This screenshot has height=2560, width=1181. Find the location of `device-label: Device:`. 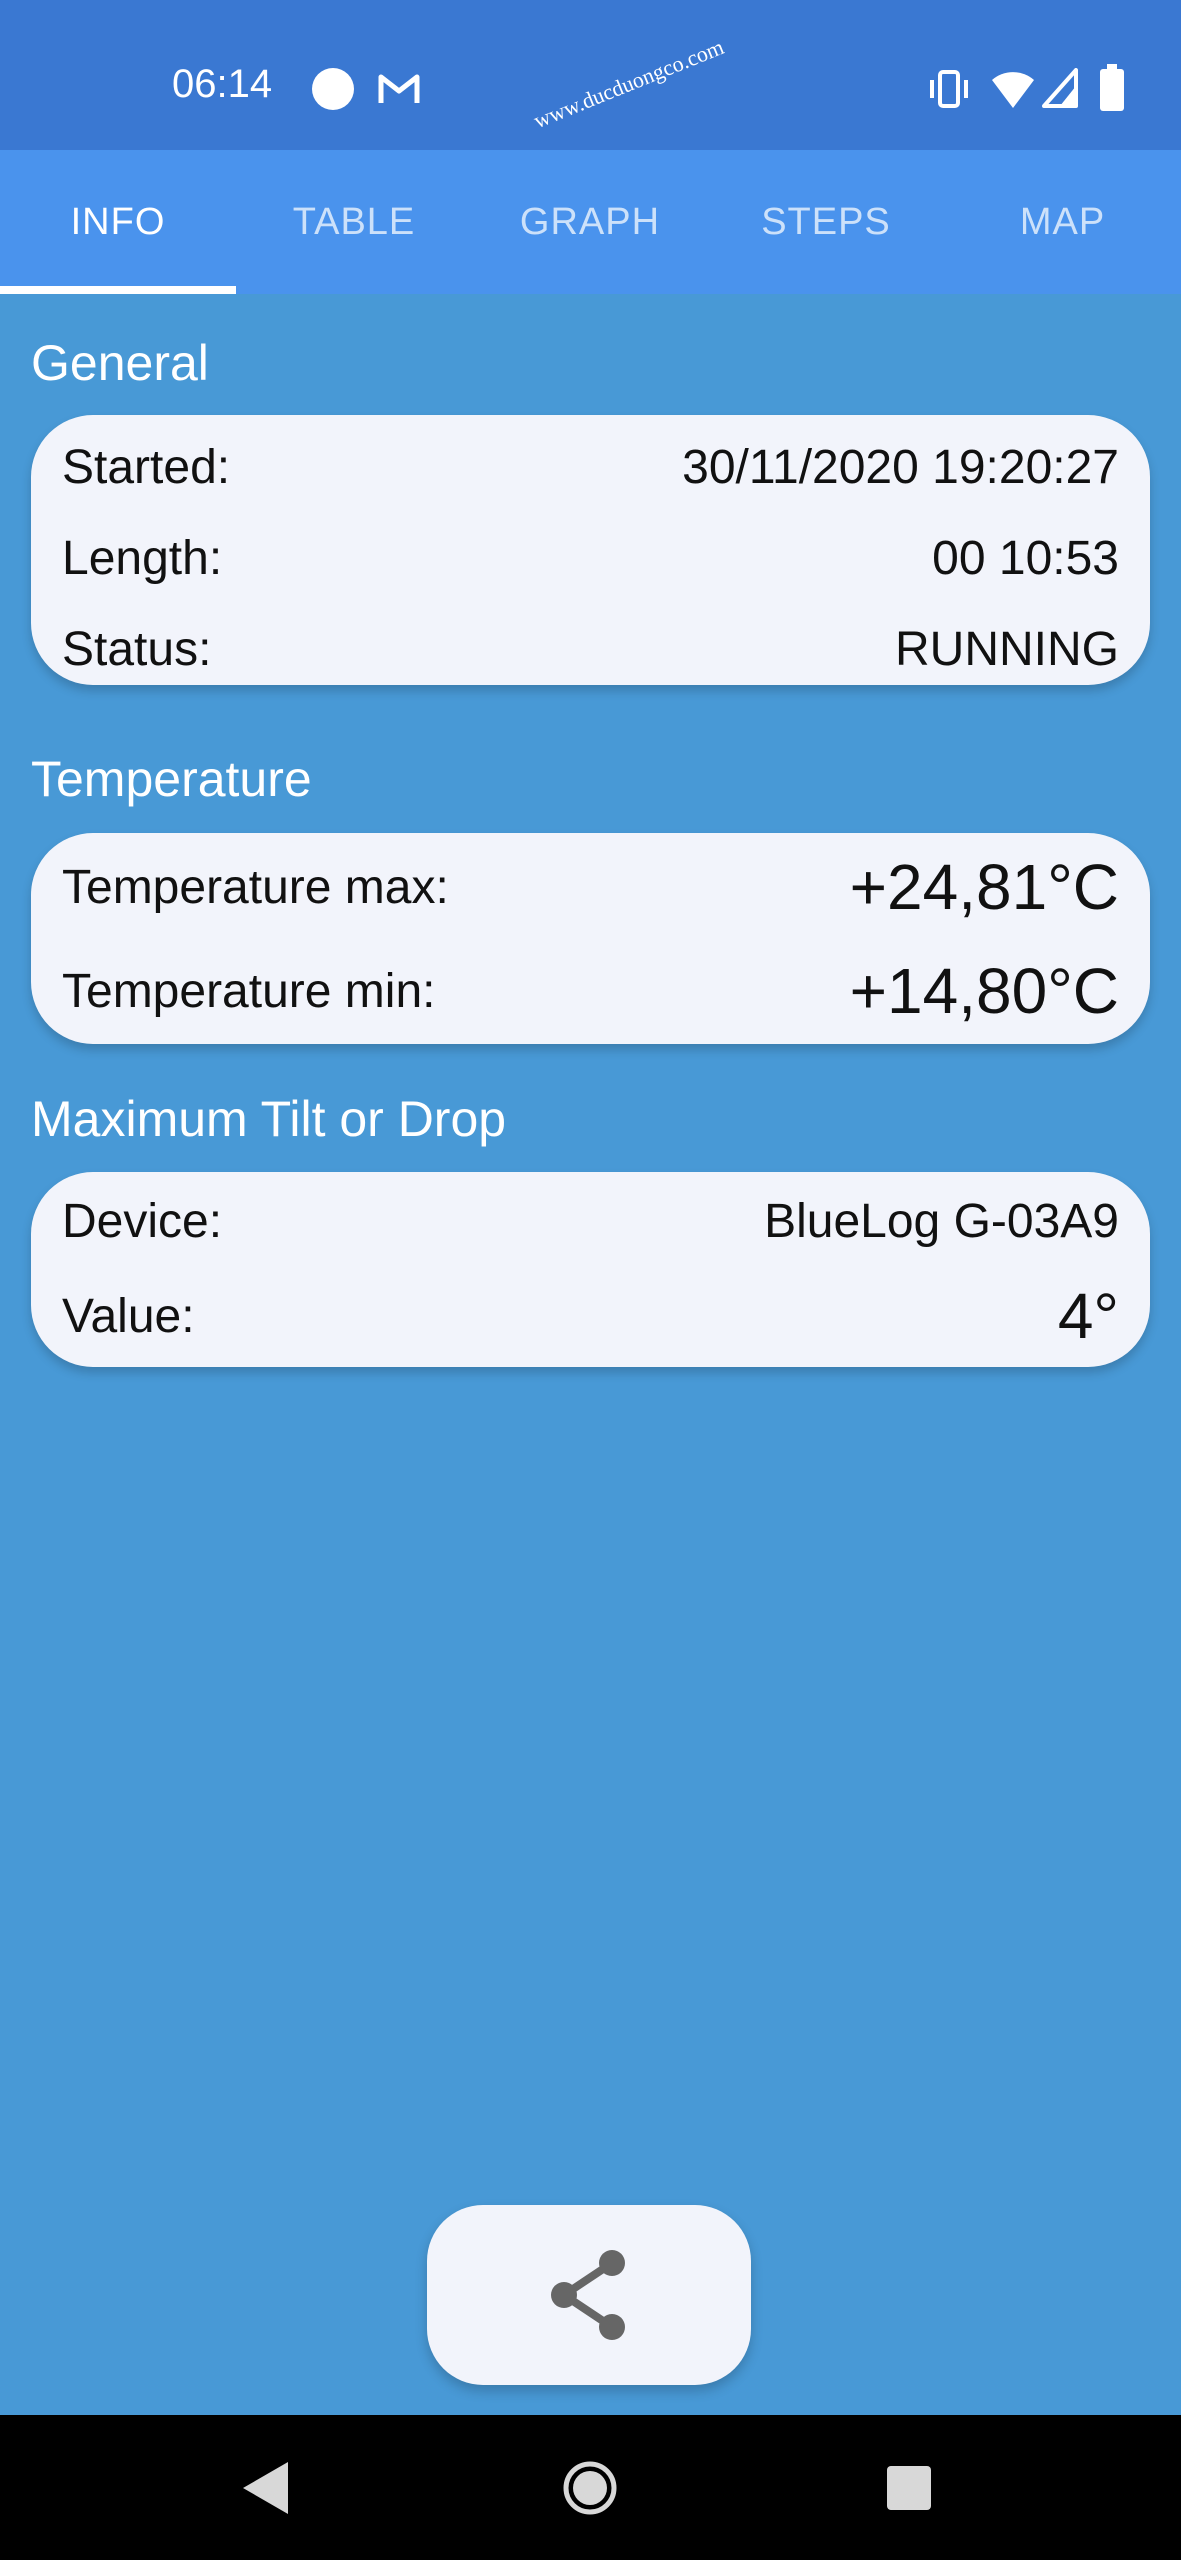

device-label: Device: is located at coordinates (142, 1221).